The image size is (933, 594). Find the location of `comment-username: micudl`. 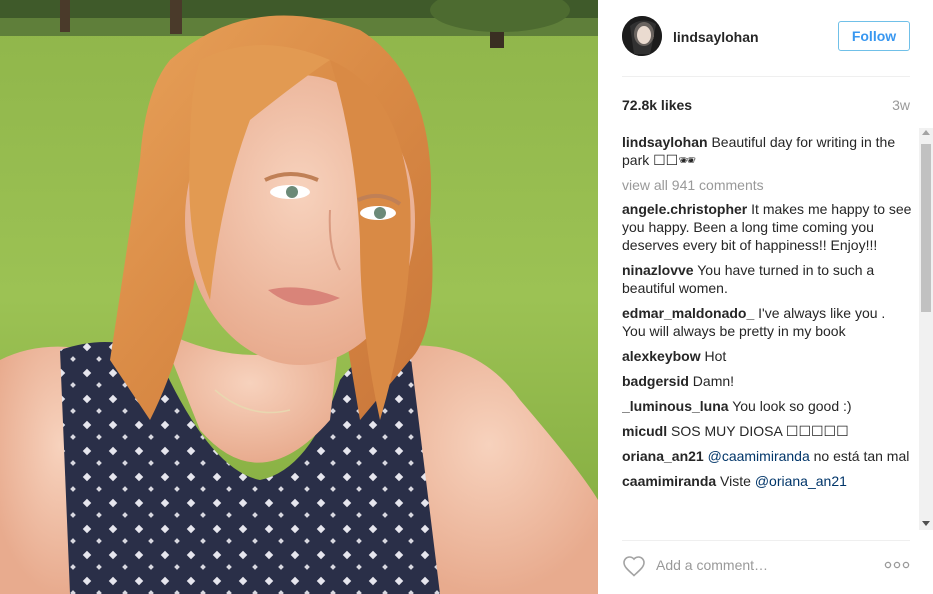

comment-username: micudl is located at coordinates (644, 431).